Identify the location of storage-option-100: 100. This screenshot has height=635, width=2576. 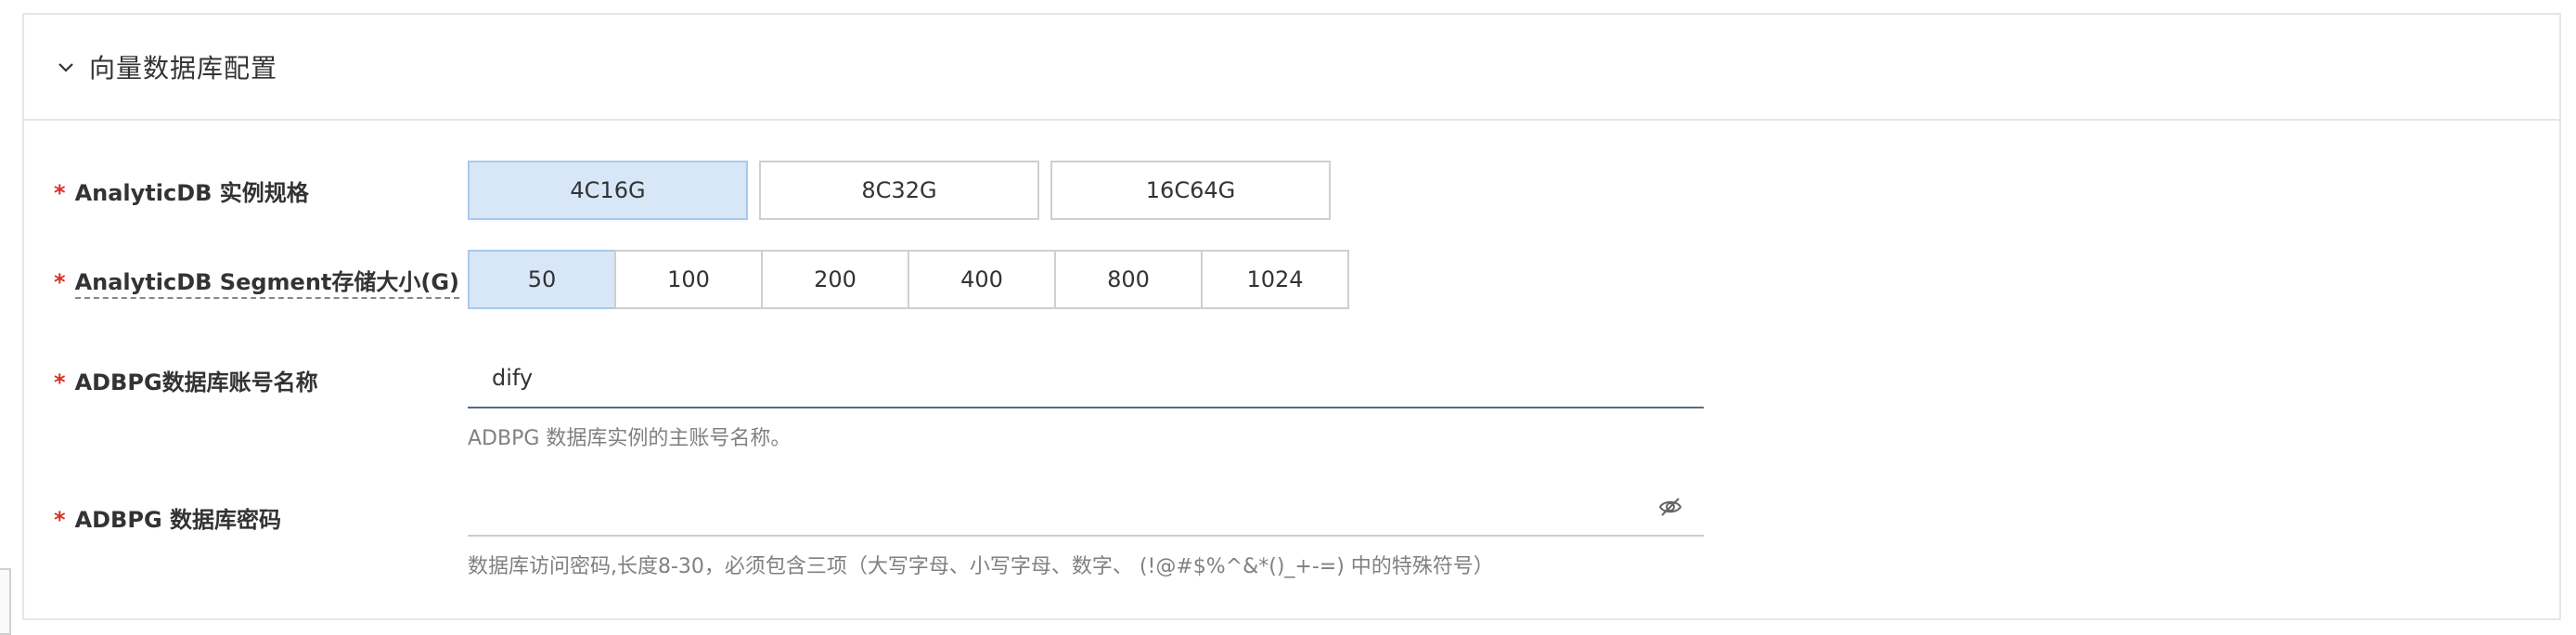
(688, 279).